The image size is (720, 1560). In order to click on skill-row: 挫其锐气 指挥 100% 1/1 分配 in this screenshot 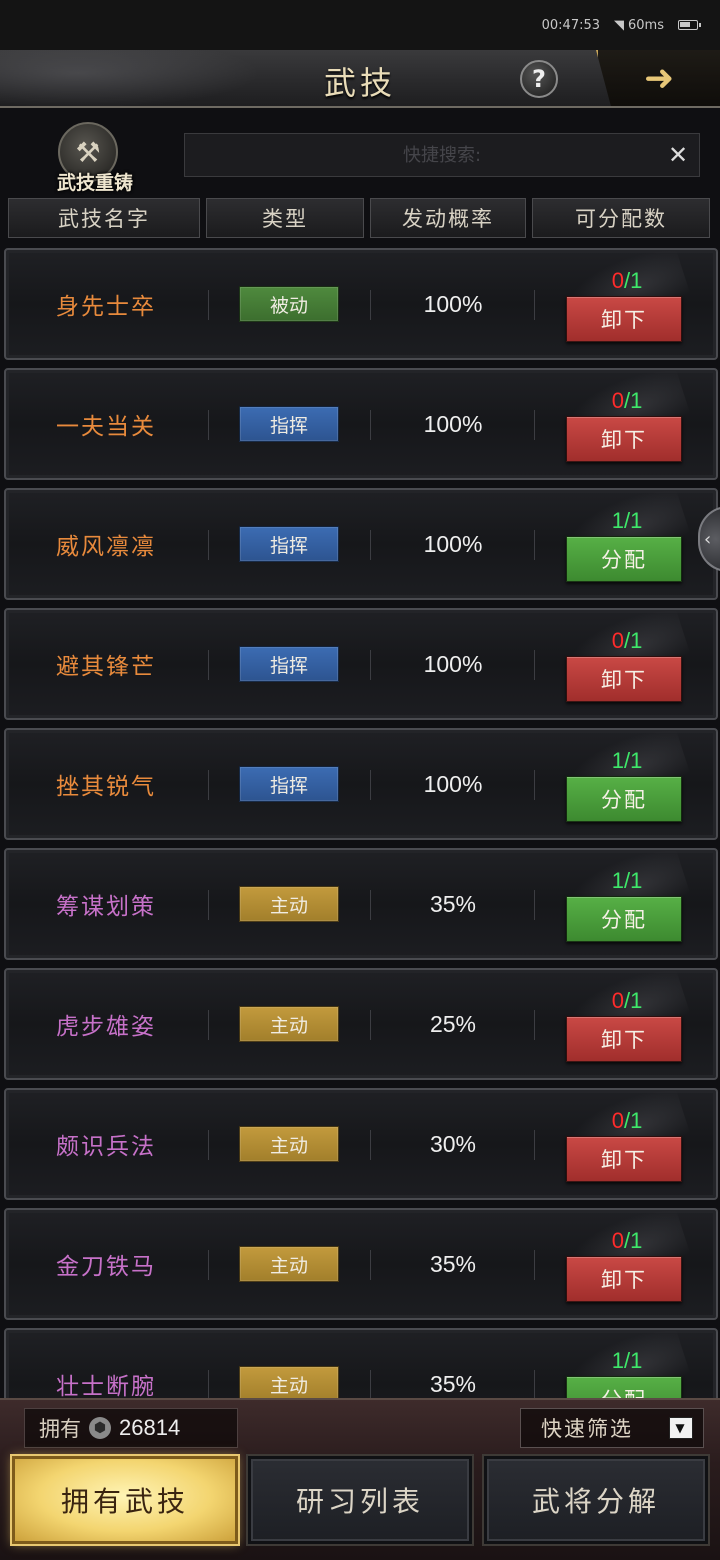, I will do `click(361, 784)`.